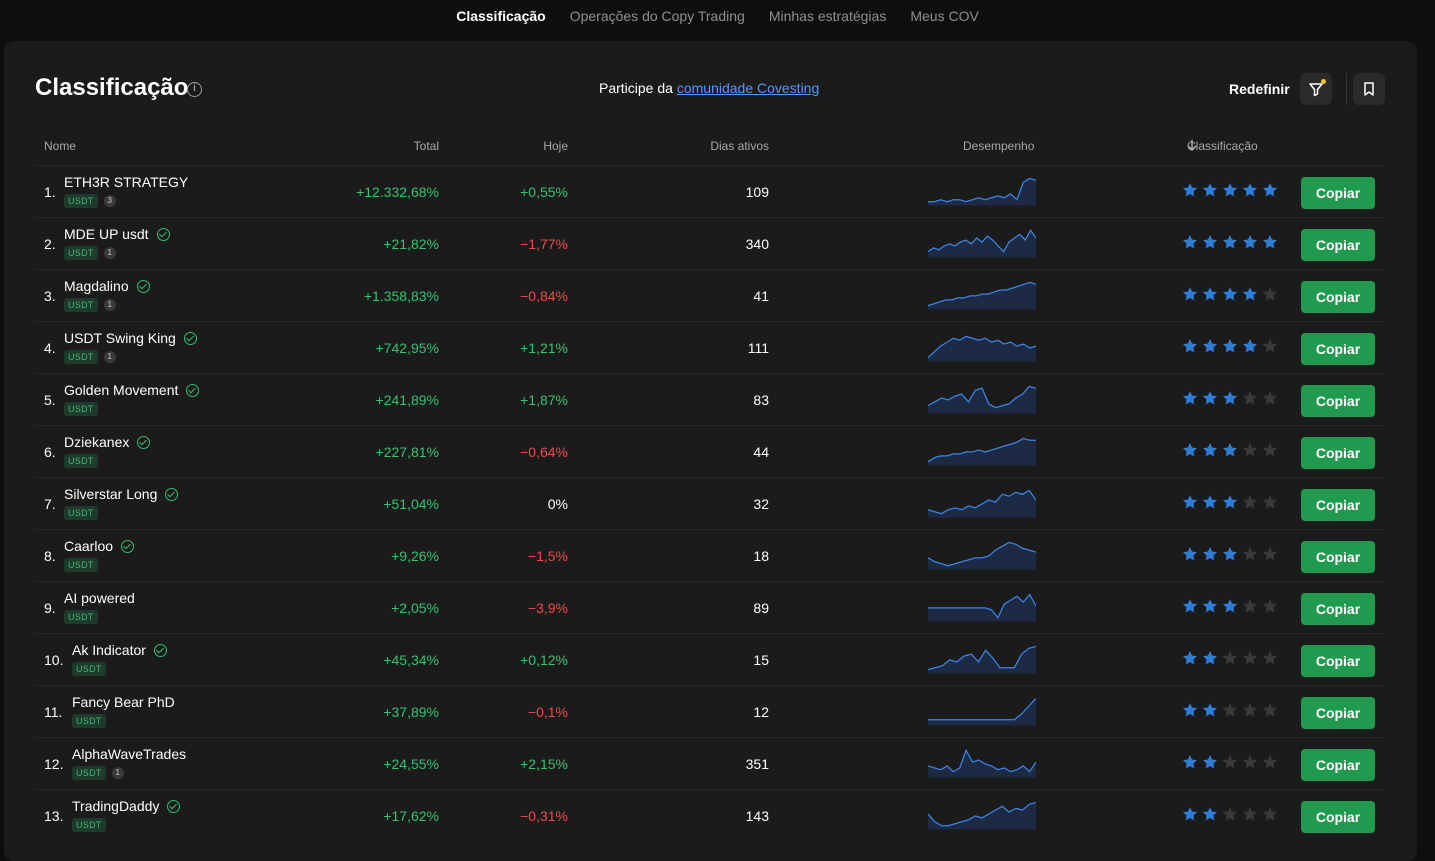  Describe the element at coordinates (121, 390) in the screenshot. I see `strategy-name-label: Golden Movement` at that location.